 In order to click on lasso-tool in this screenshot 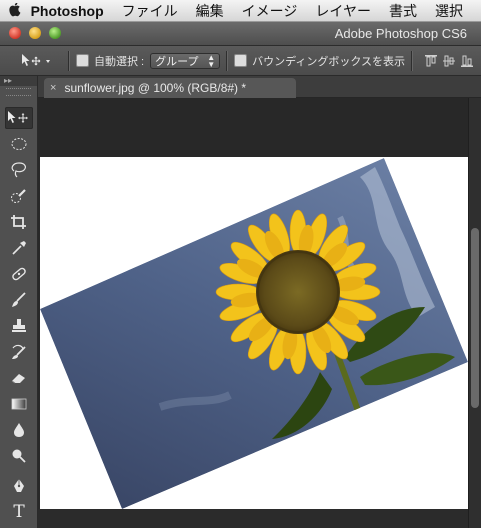, I will do `click(19, 170)`.